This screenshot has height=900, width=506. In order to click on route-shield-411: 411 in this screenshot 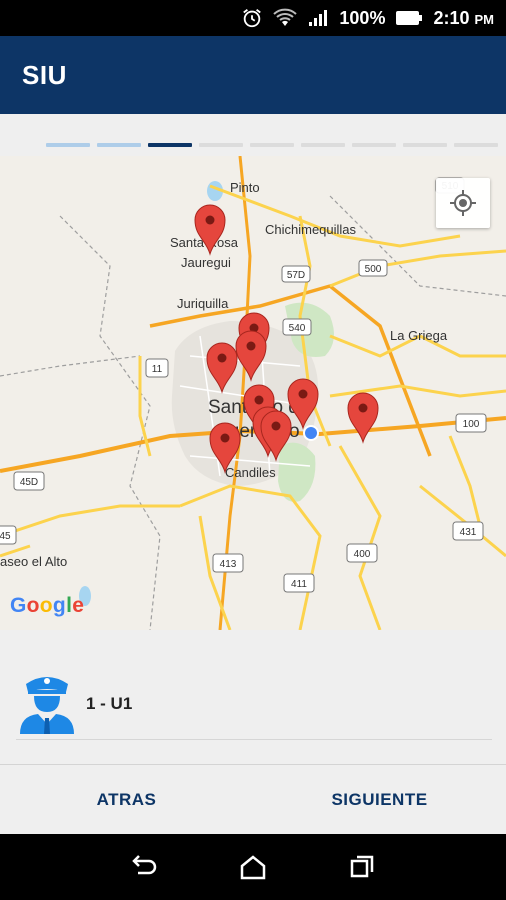, I will do `click(299, 583)`.